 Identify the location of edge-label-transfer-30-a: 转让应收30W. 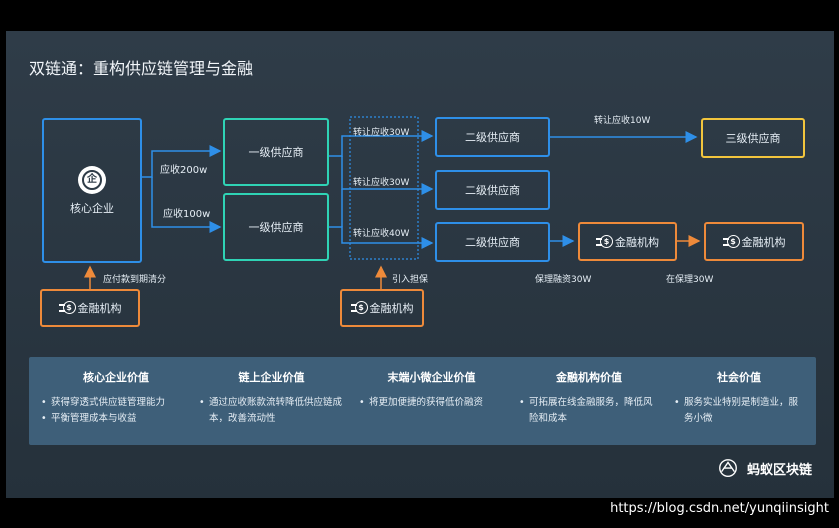
(381, 133).